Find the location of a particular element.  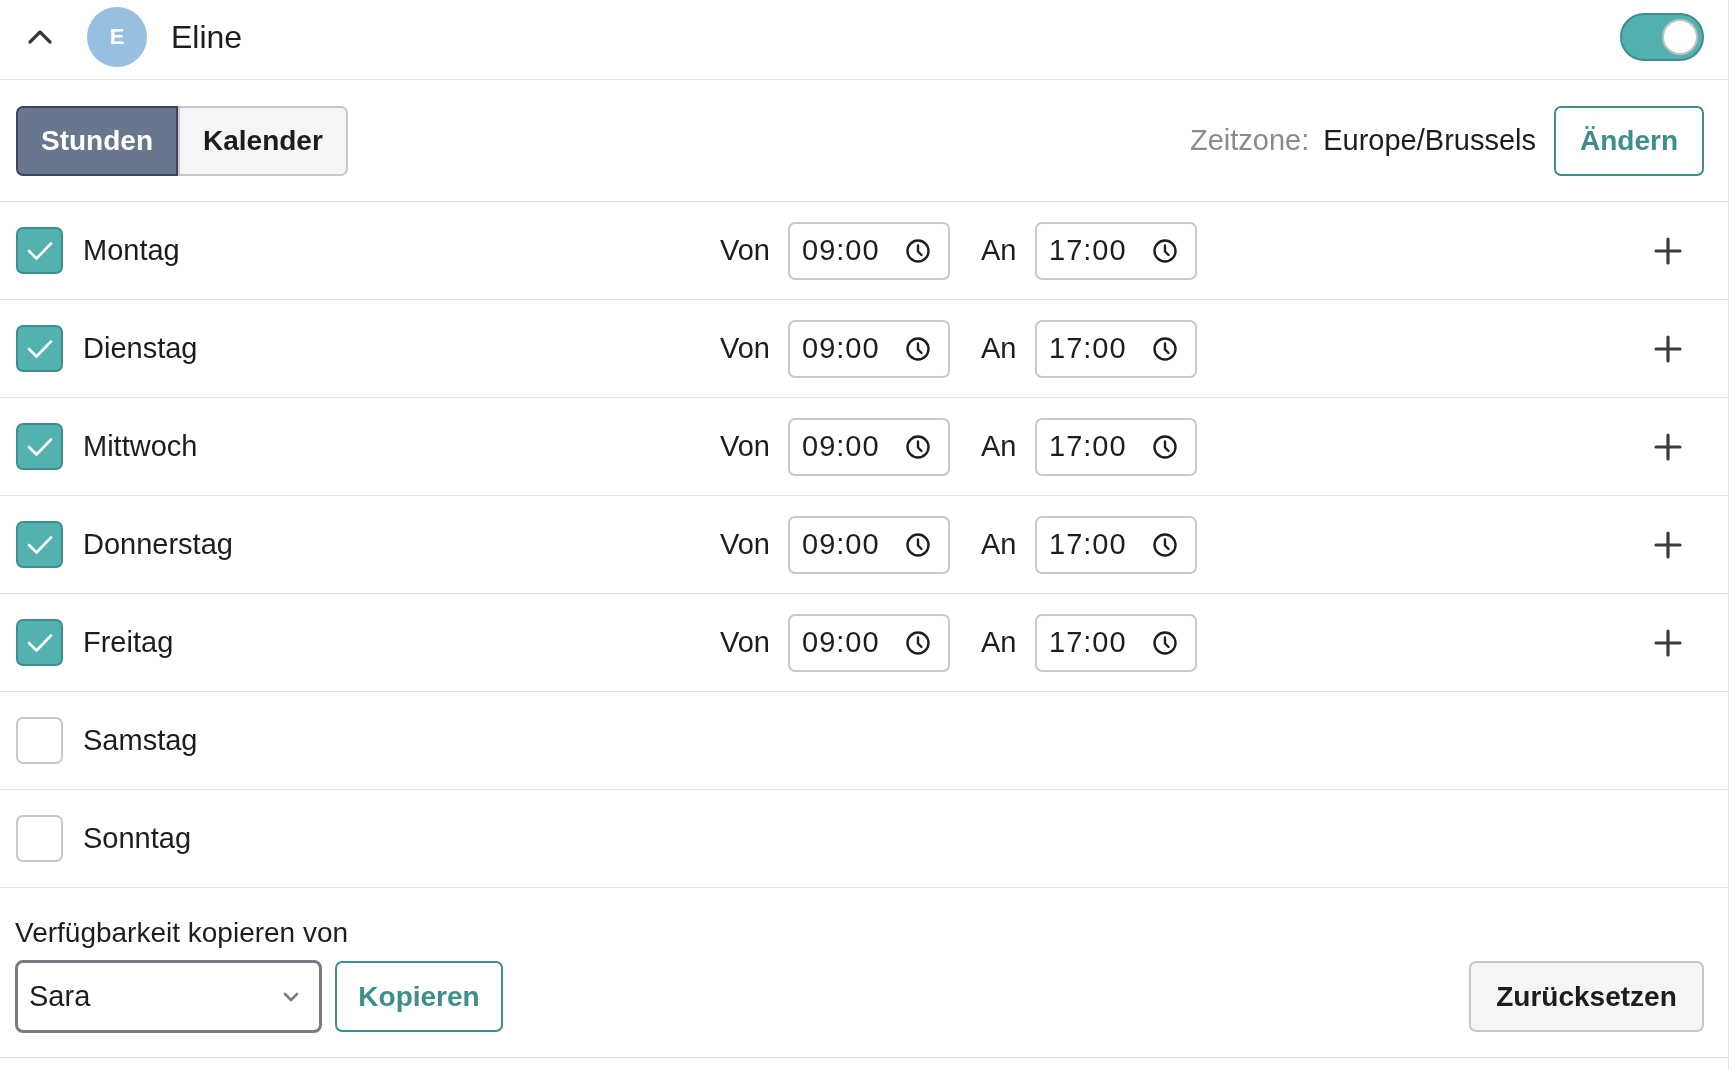

day-label: Dienstag is located at coordinates (140, 348).